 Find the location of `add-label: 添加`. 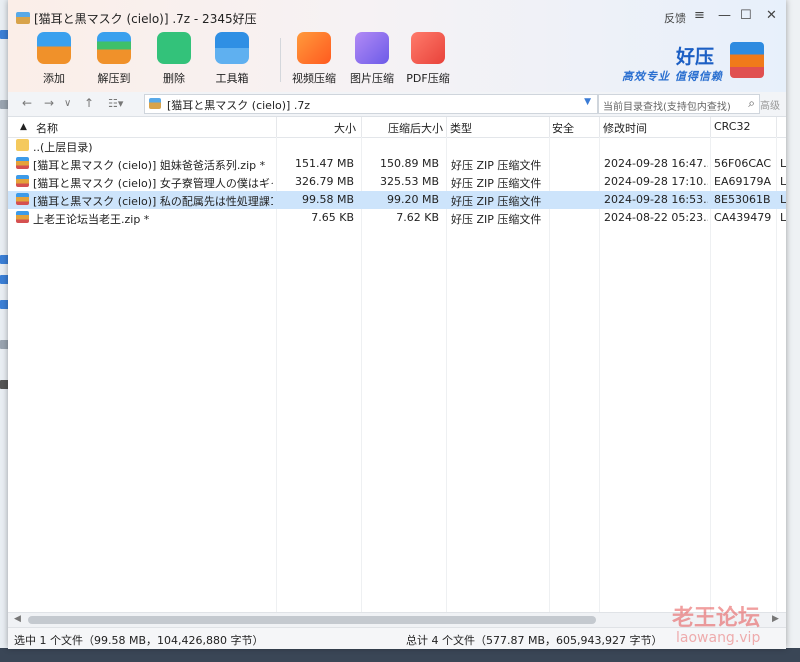

add-label: 添加 is located at coordinates (54, 78).